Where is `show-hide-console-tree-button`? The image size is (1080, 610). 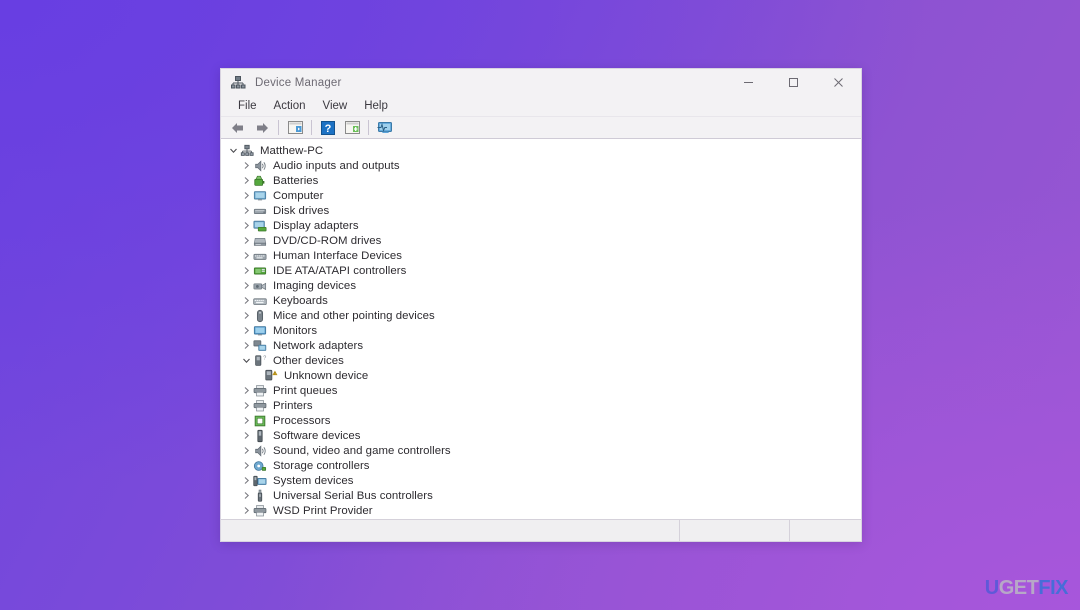 show-hide-console-tree-button is located at coordinates (295, 128).